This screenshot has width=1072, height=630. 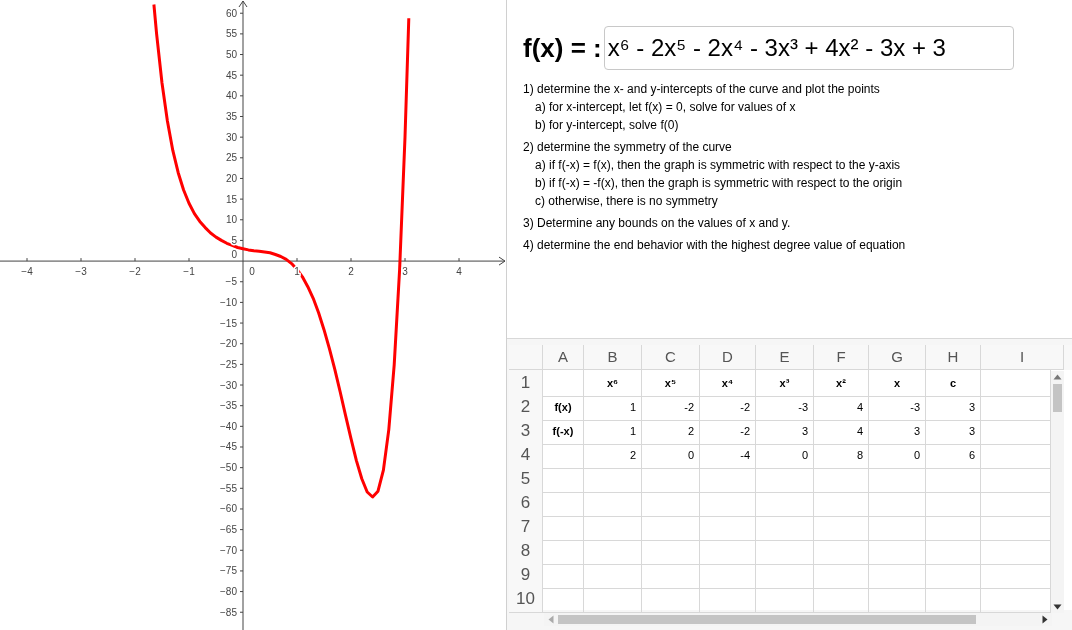 What do you see at coordinates (526, 383) in the screenshot?
I see `row-header: 1` at bounding box center [526, 383].